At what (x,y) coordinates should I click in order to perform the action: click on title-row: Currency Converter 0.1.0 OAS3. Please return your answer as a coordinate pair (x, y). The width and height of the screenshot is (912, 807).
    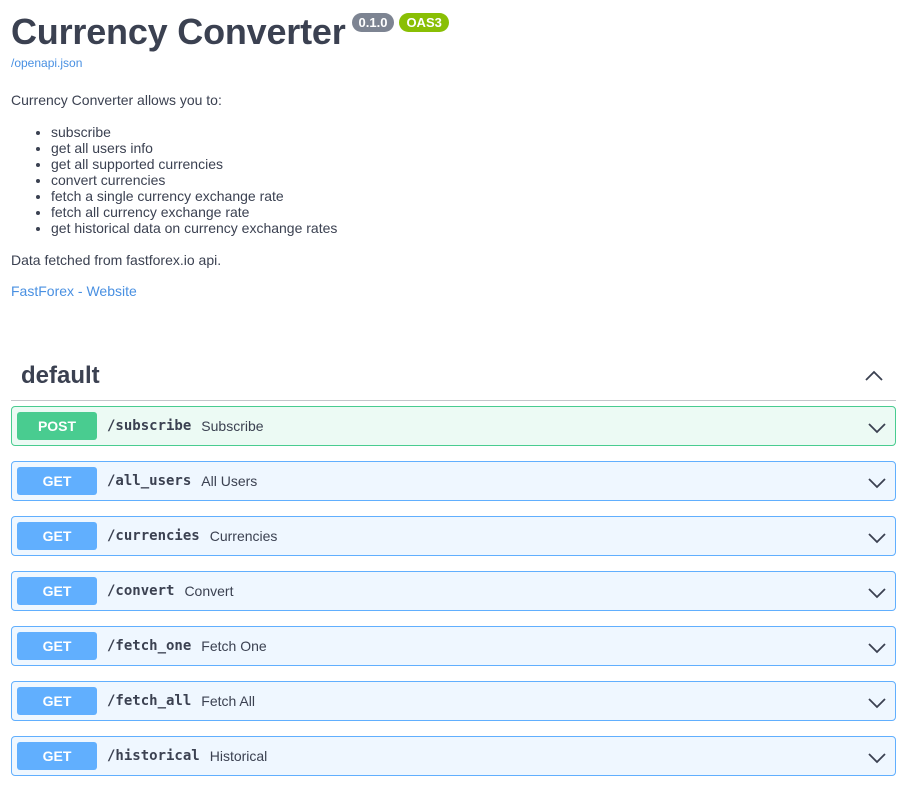
    Looking at the image, I should click on (230, 33).